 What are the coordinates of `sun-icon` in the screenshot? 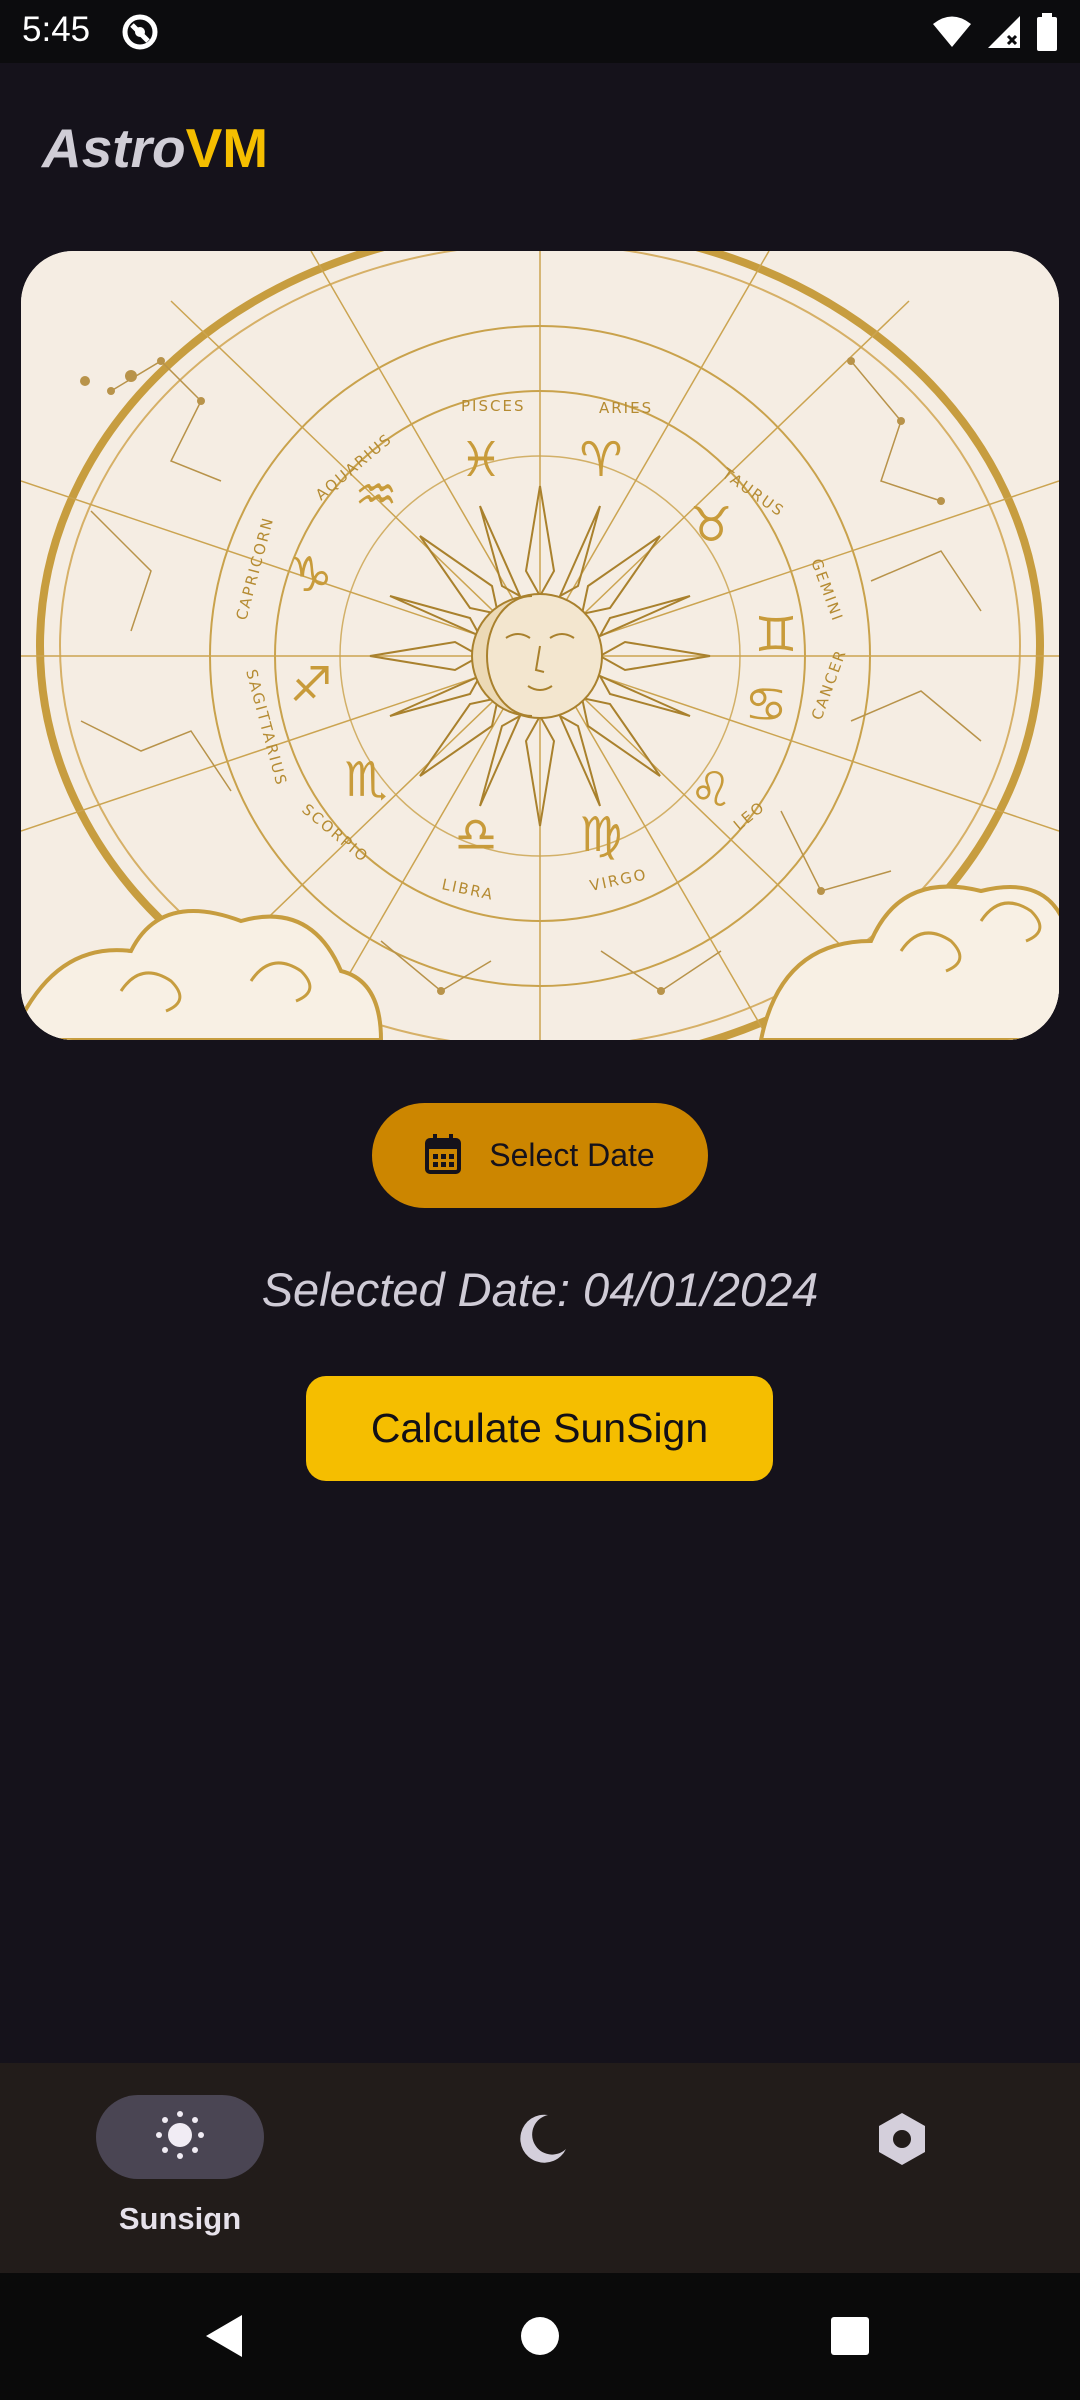 It's located at (180, 2137).